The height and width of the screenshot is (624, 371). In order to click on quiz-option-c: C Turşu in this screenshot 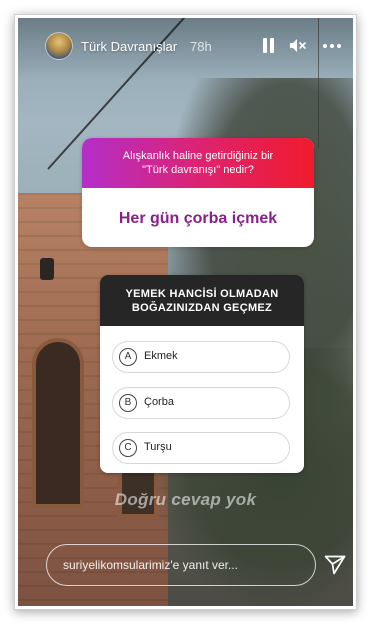, I will do `click(201, 448)`.